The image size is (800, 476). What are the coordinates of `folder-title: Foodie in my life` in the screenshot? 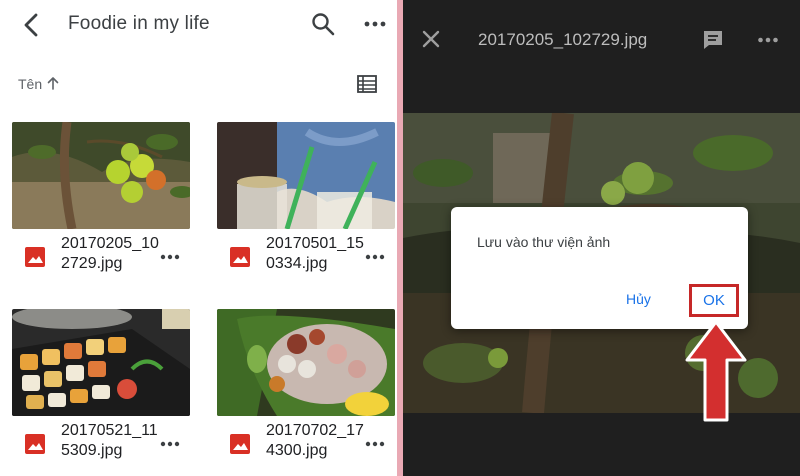 It's located at (139, 23).